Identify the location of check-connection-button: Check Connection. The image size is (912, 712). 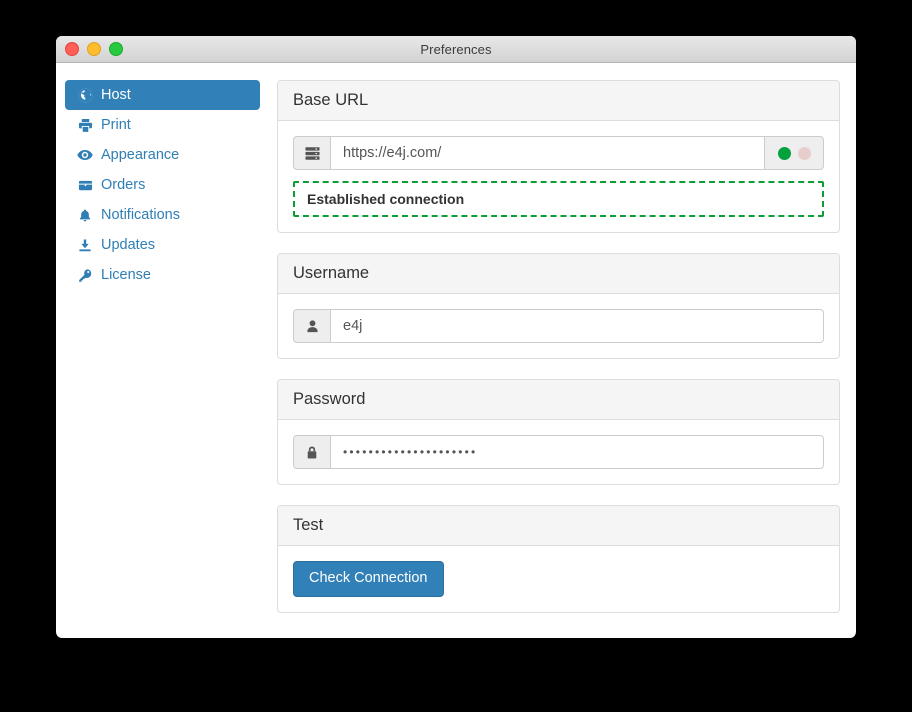
(368, 579).